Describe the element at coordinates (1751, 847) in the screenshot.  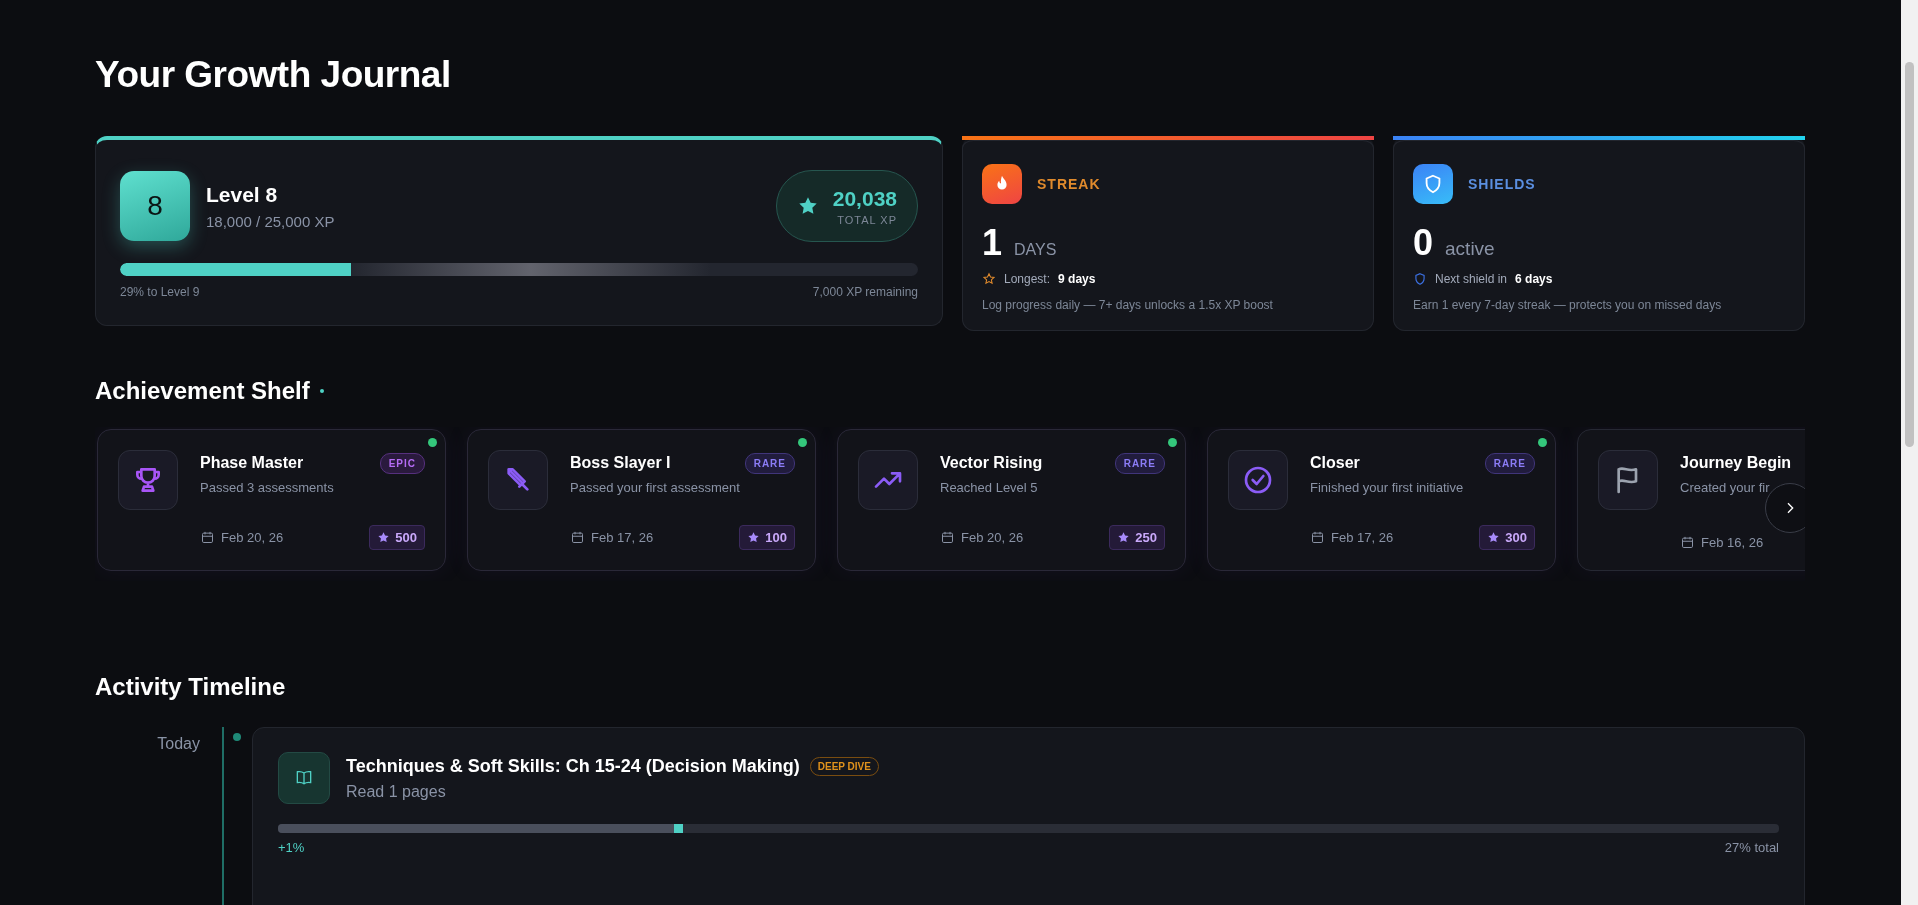
I see `progress-total: 27% total` at that location.